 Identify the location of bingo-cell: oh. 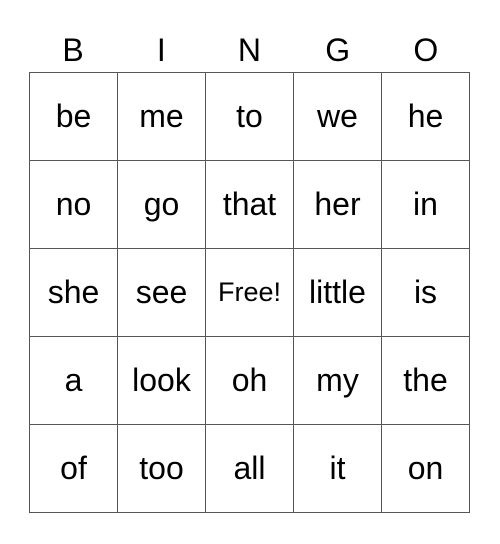
(249, 380).